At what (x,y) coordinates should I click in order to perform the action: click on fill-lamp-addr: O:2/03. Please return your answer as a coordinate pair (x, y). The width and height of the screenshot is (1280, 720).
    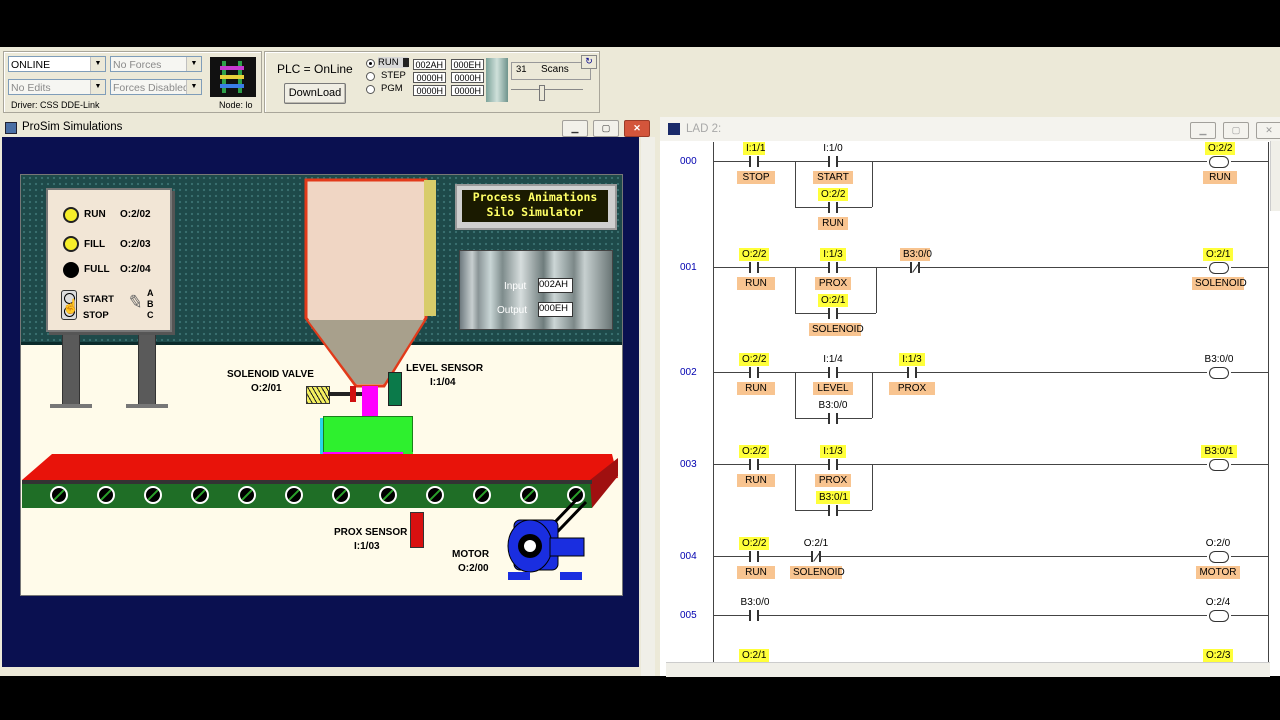
    Looking at the image, I should click on (135, 244).